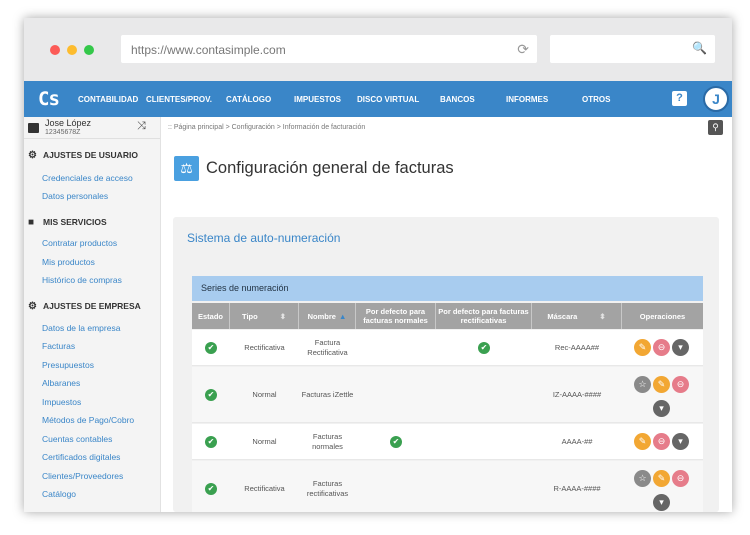 This screenshot has height=535, width=750. I want to click on sidebar-item-contratar: Contratar productos, so click(79, 243).